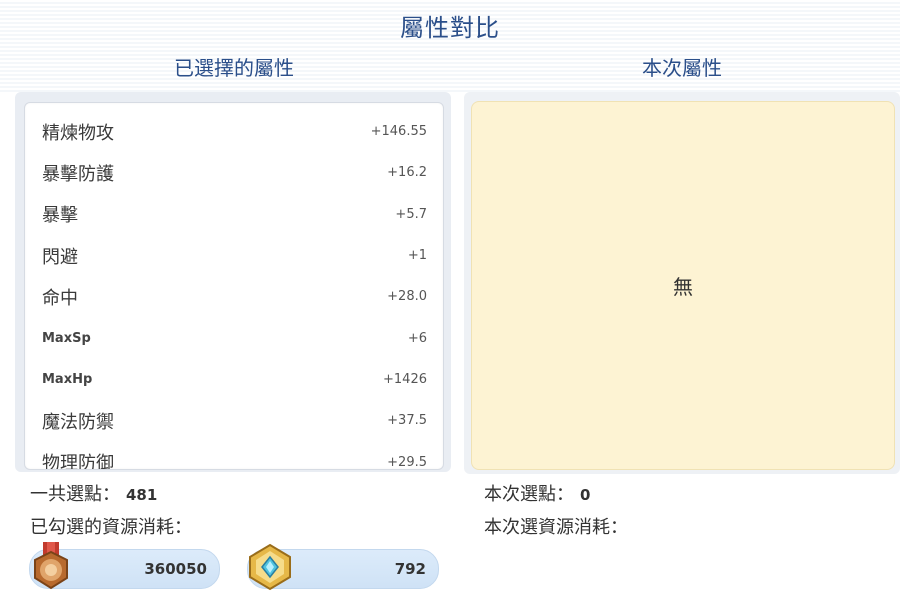 The height and width of the screenshot is (607, 900). Describe the element at coordinates (529, 494) in the screenshot. I see `current-points-label: 本次選點：` at that location.